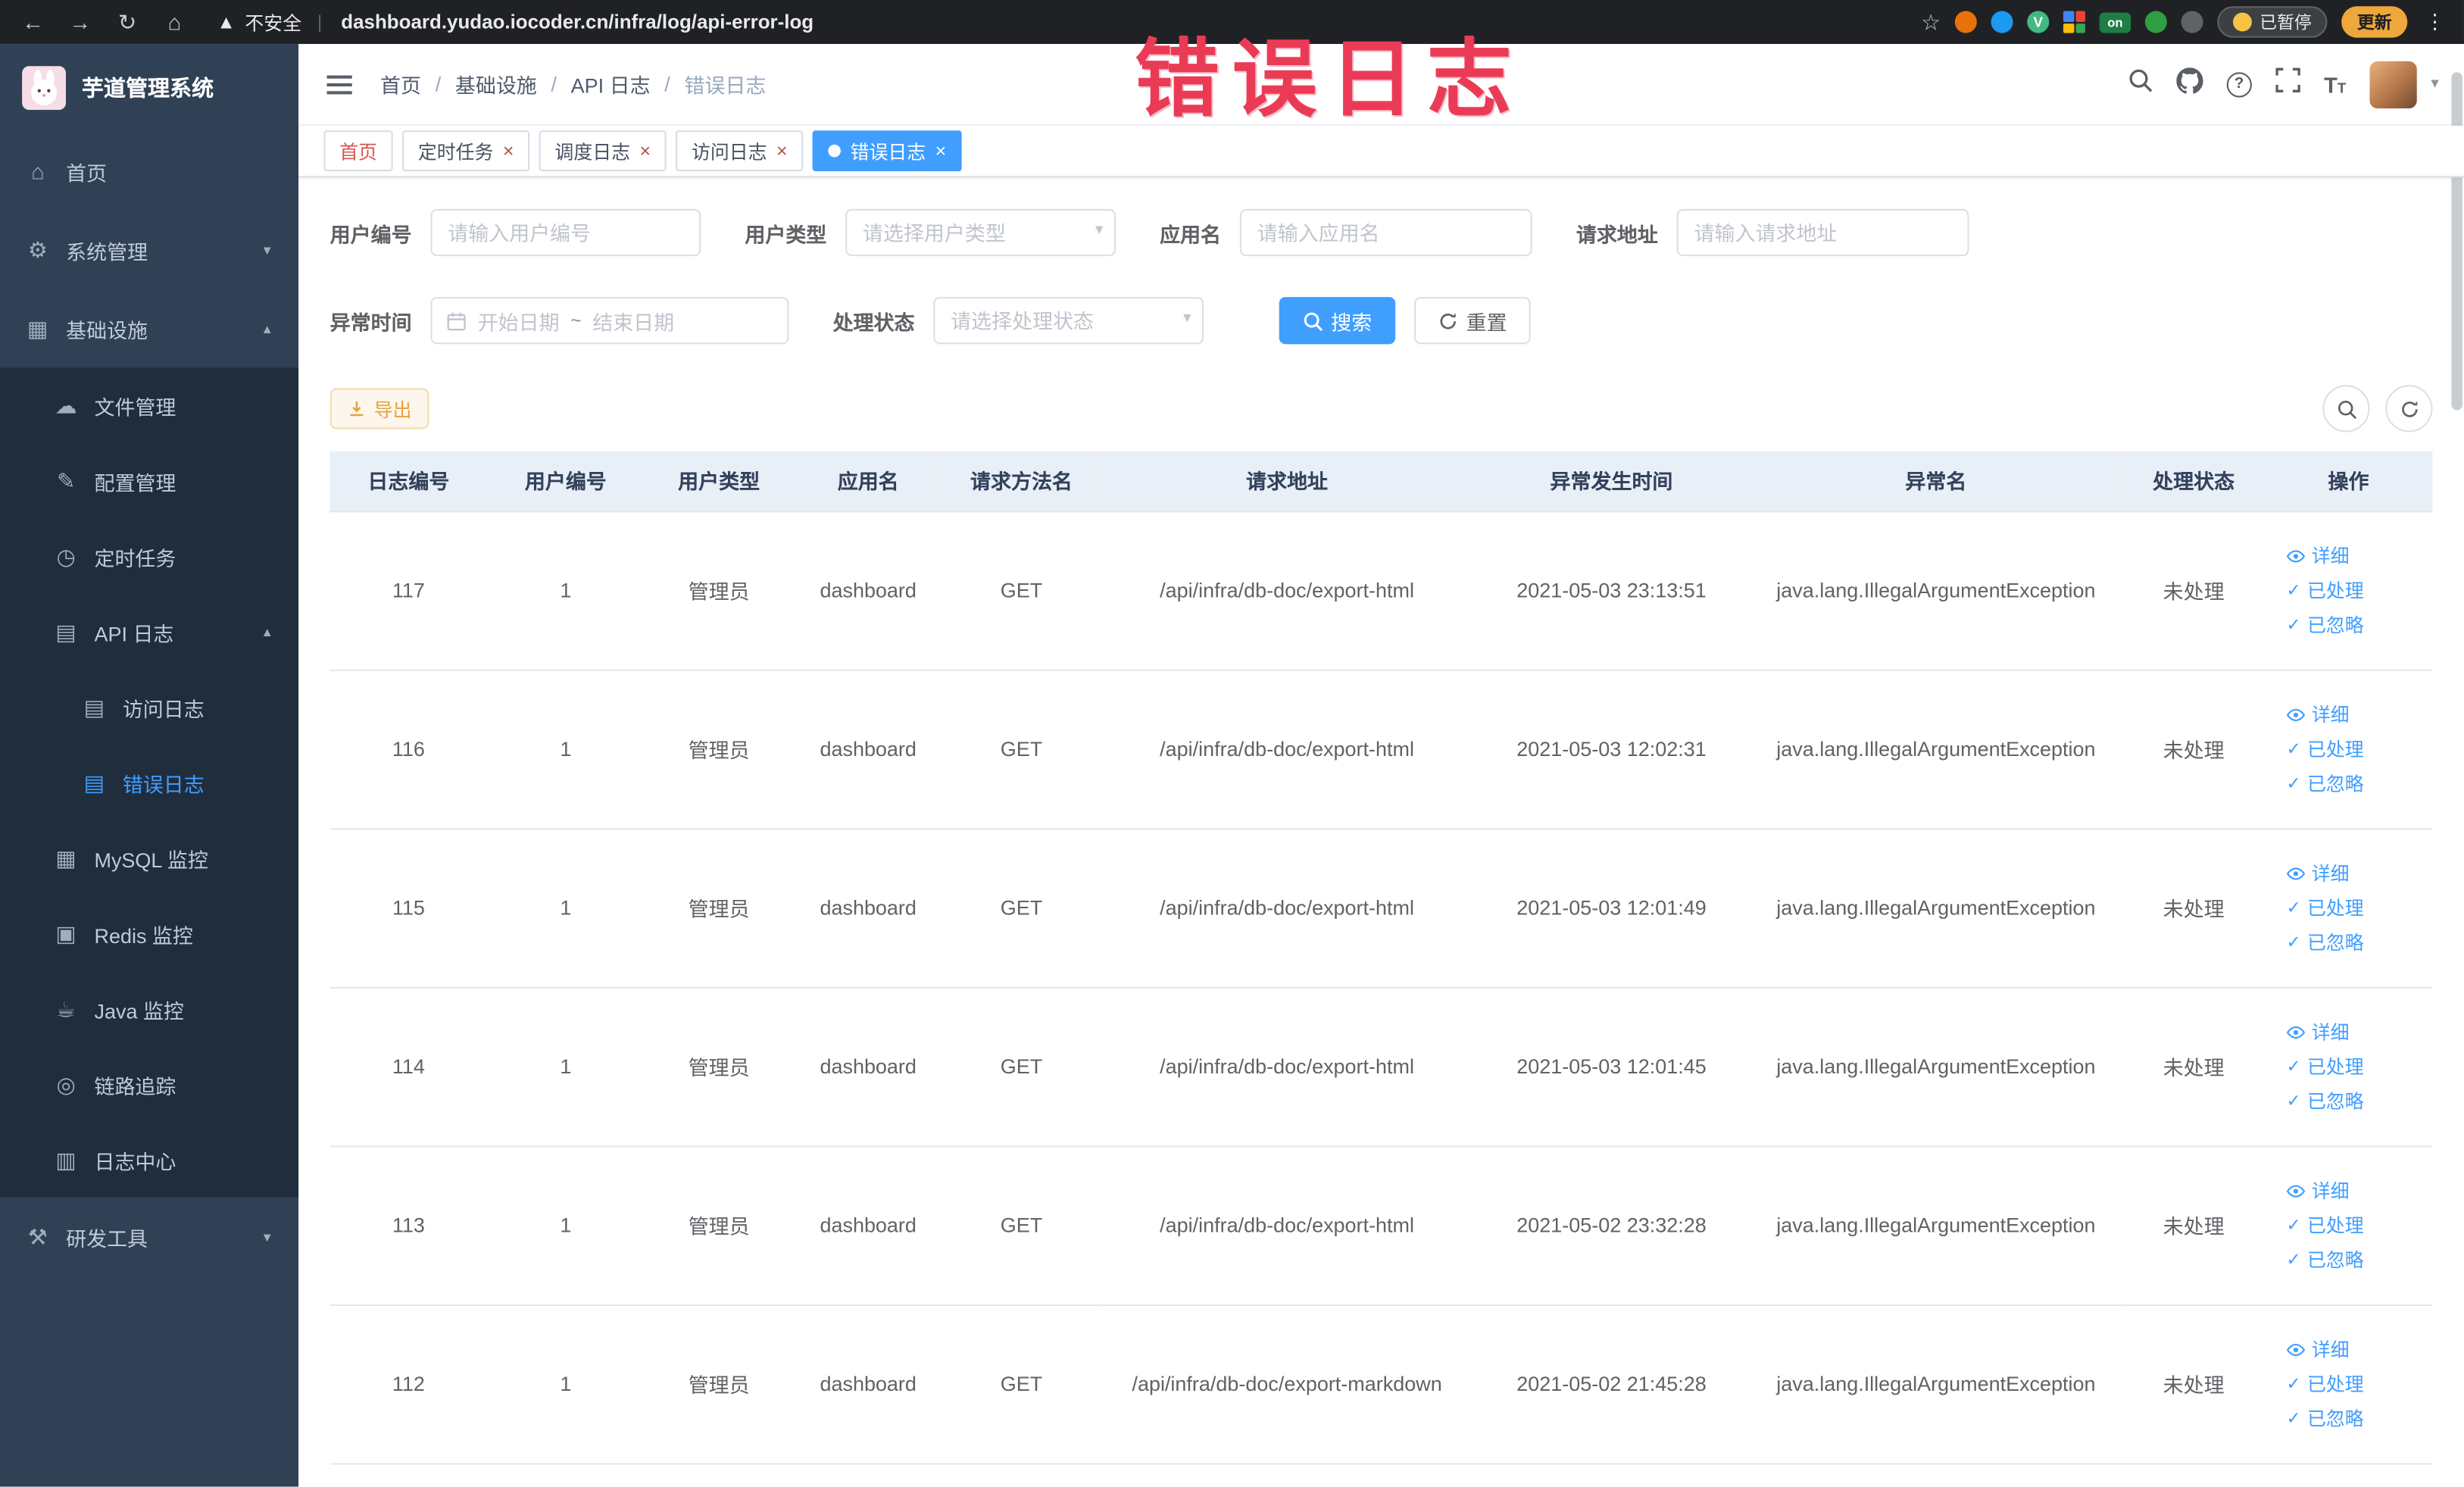 The height and width of the screenshot is (1487, 2464). Describe the element at coordinates (1822, 232) in the screenshot. I see `request-url-input` at that location.